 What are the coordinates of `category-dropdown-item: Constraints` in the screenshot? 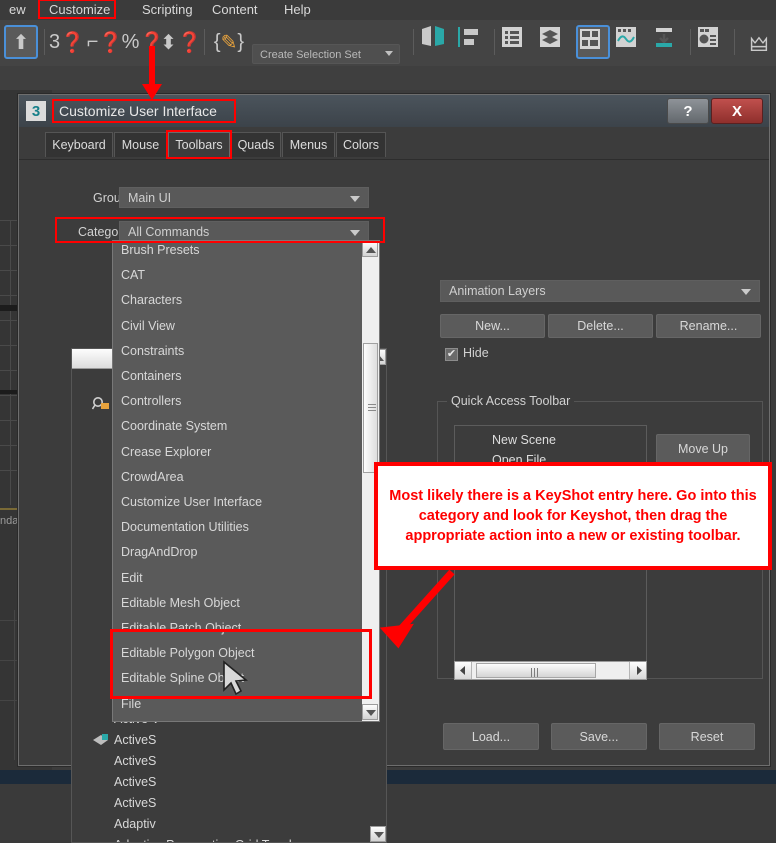 It's located at (235, 351).